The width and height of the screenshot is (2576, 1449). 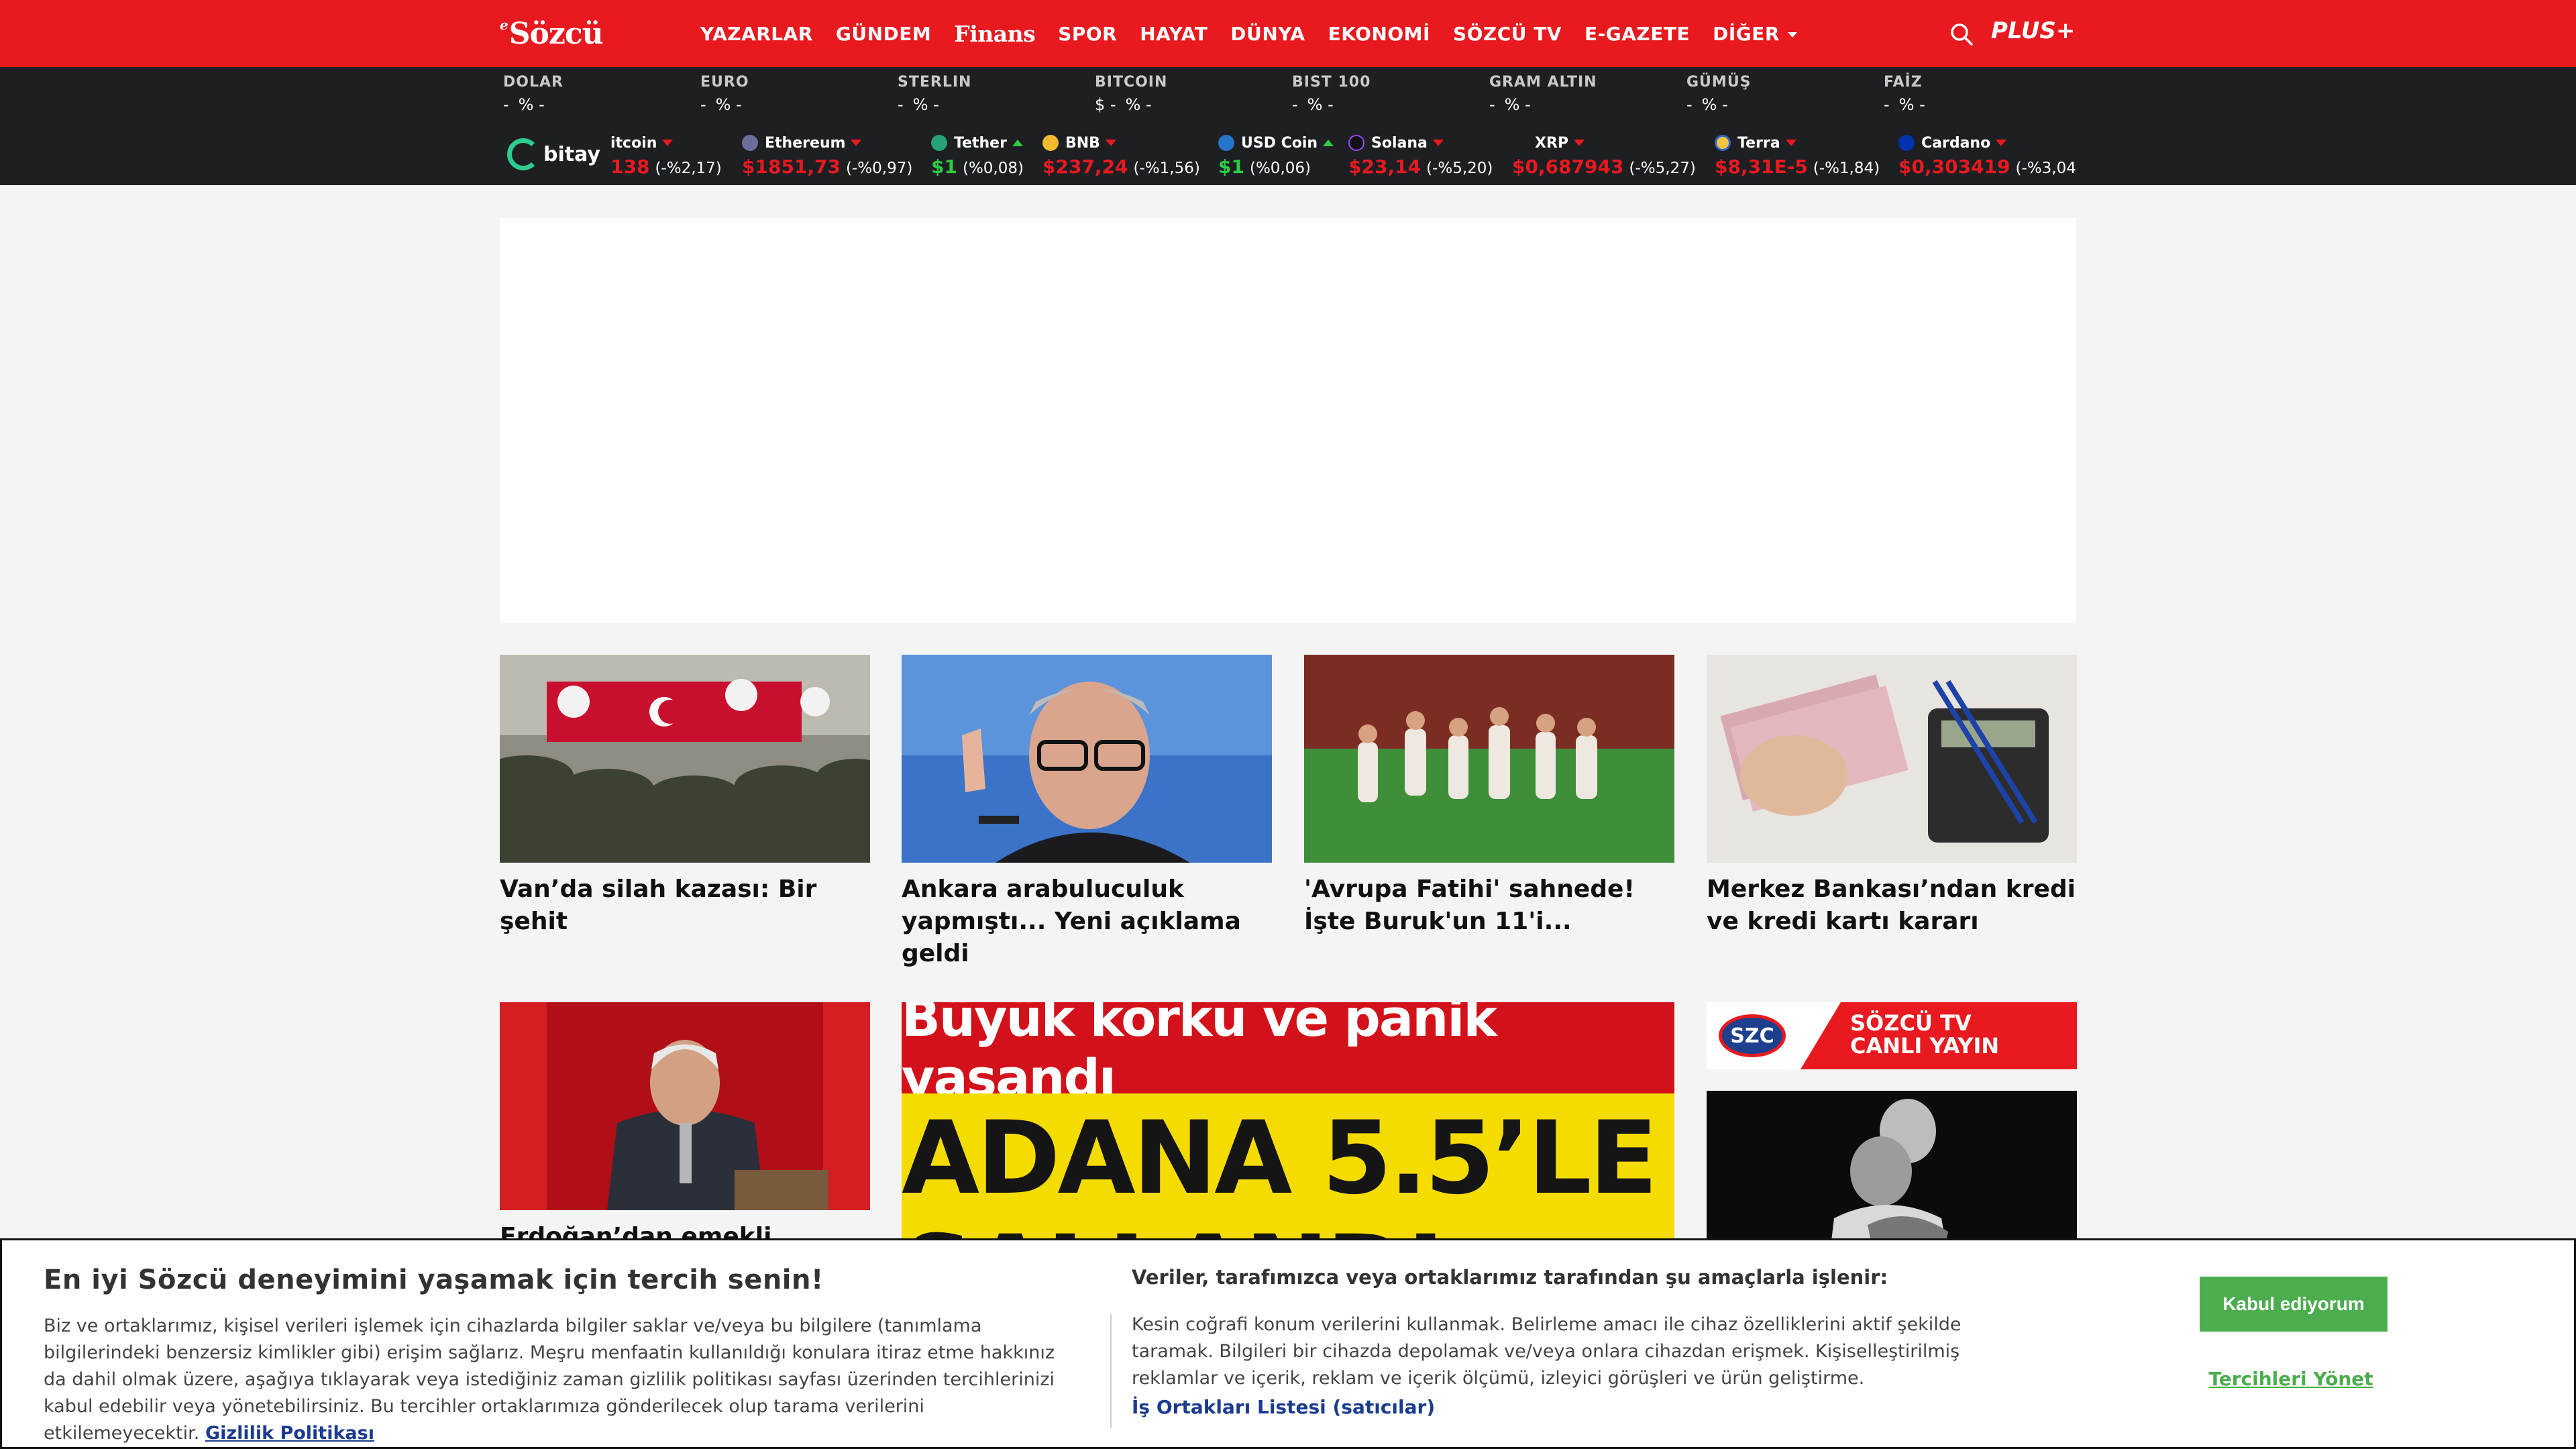 What do you see at coordinates (1121, 156) in the screenshot?
I see `coin-bnb: BNB $237,24 (-%1,56)` at bounding box center [1121, 156].